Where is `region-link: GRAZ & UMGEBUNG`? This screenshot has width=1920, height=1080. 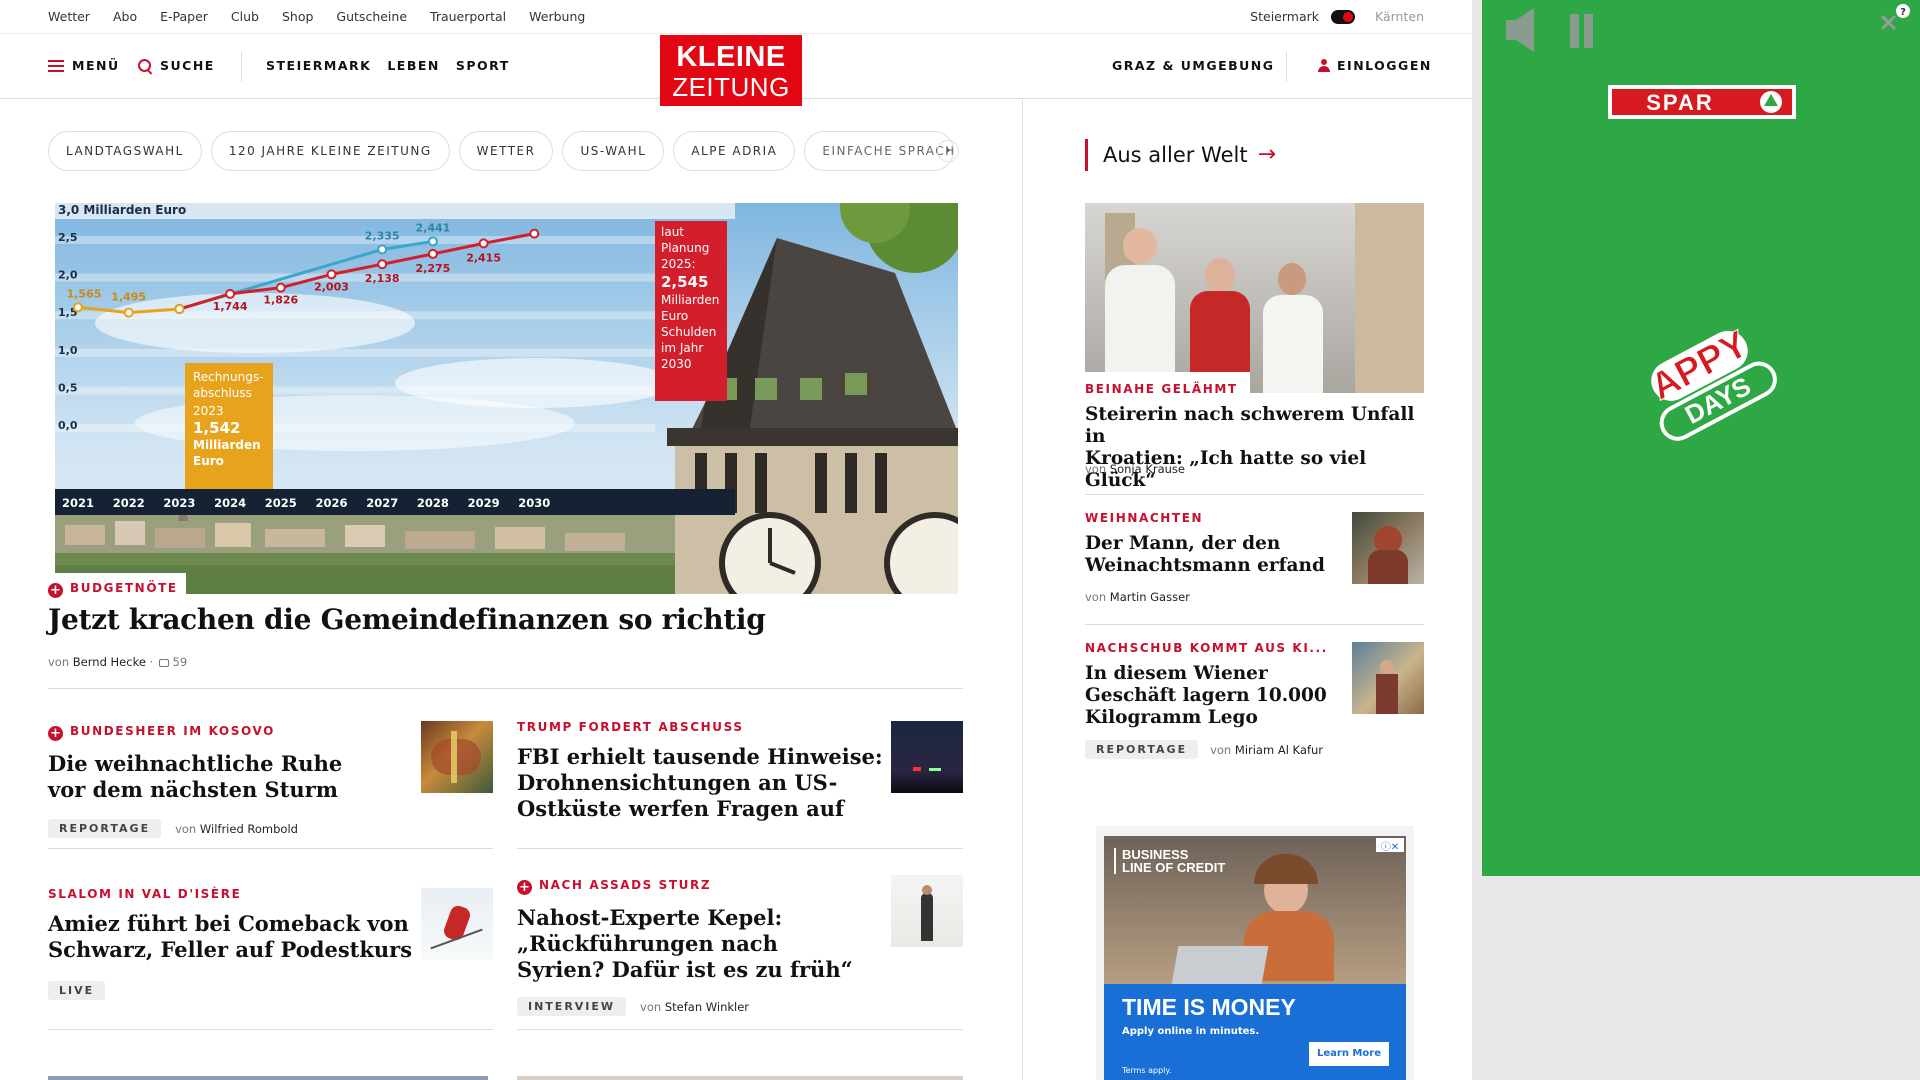
region-link: GRAZ & UMGEBUNG is located at coordinates (1193, 65).